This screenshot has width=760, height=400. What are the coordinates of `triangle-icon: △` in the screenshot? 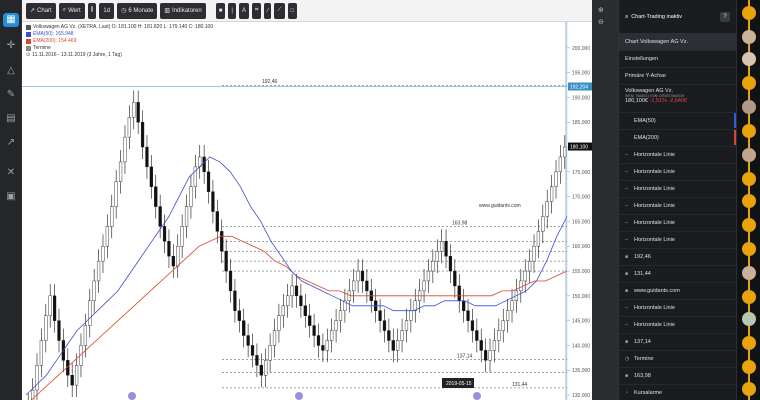 It's located at (11, 71).